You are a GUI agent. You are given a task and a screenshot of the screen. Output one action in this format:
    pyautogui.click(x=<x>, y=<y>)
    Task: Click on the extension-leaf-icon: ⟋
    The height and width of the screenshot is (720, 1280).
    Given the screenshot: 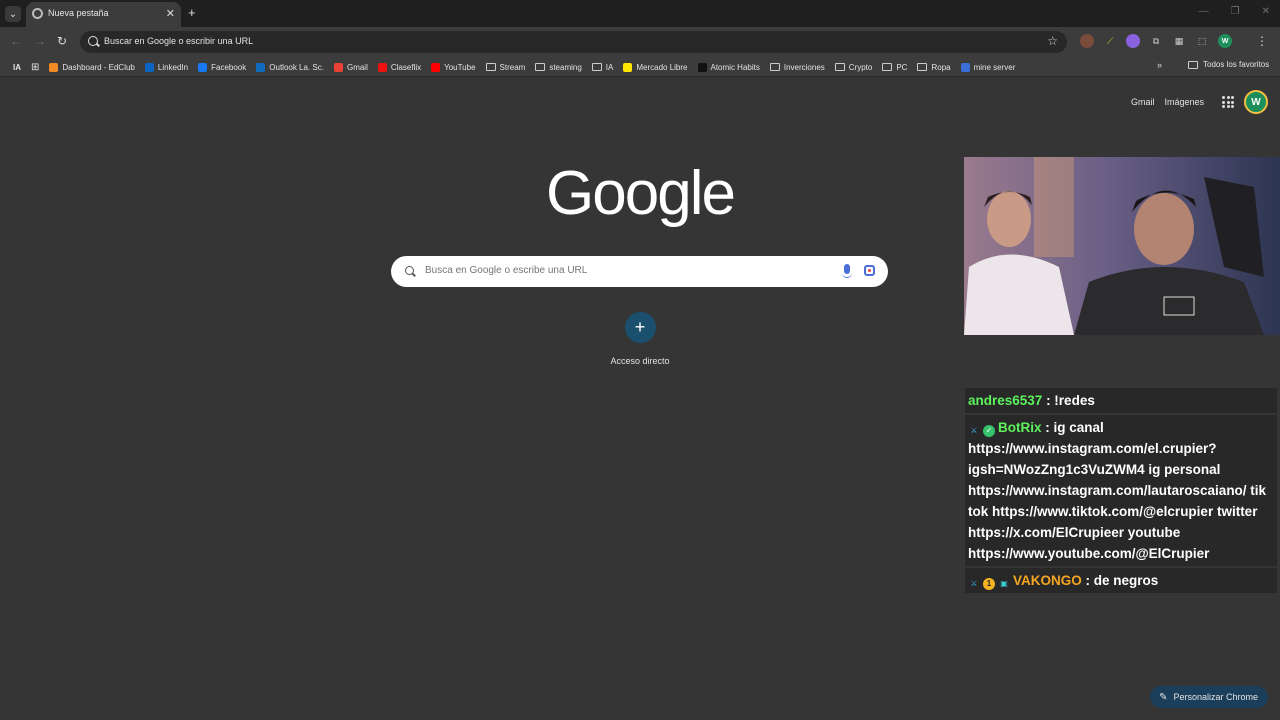 What is the action you would take?
    pyautogui.click(x=1110, y=41)
    